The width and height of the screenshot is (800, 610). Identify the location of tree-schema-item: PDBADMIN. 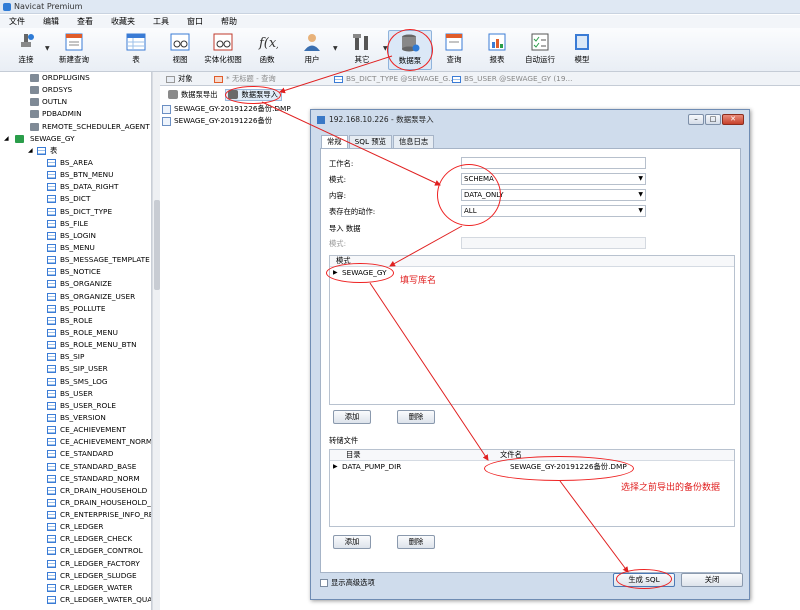
(75, 114).